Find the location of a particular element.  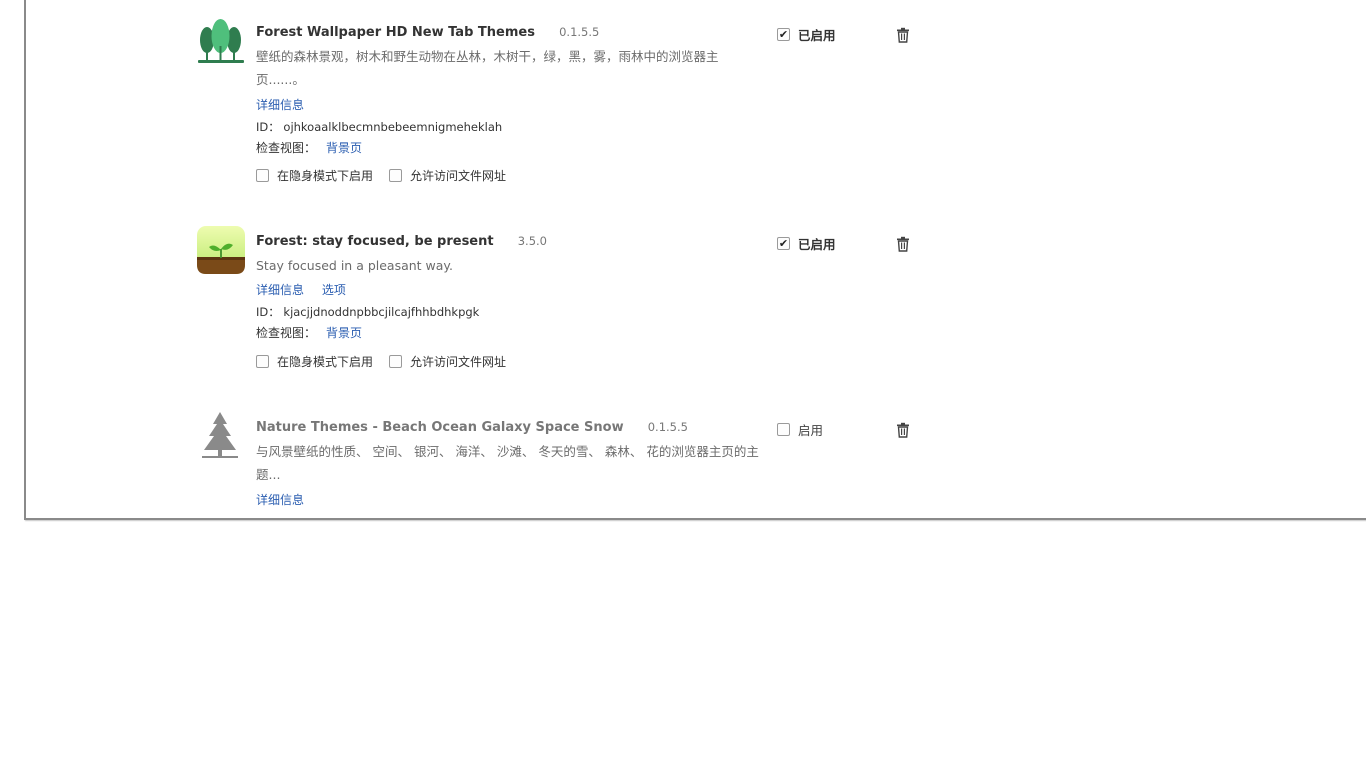

enable-label: 启用 is located at coordinates (811, 430).